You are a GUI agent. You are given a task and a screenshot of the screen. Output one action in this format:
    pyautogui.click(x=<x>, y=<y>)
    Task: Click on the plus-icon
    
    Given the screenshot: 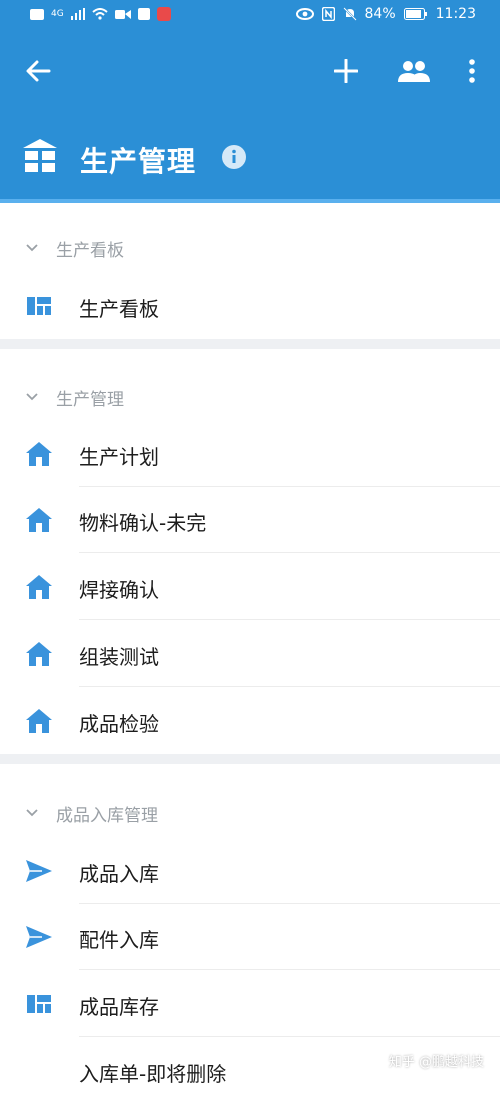 What is the action you would take?
    pyautogui.click(x=346, y=71)
    